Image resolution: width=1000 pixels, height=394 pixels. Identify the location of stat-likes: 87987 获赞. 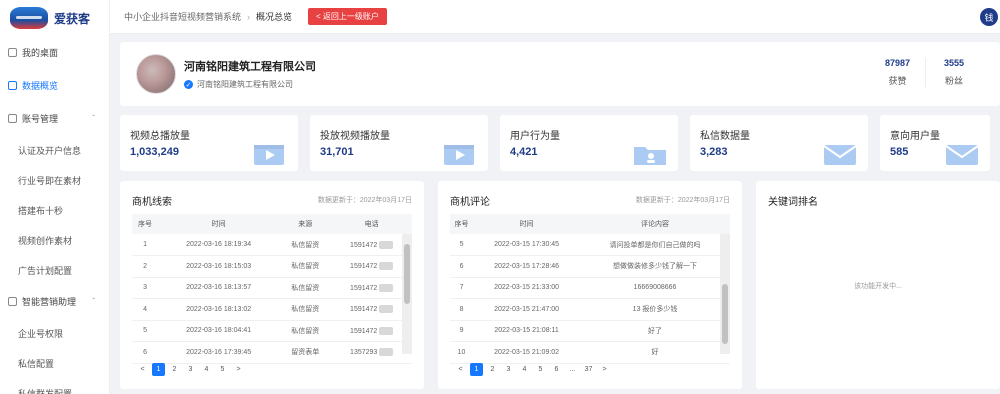
(898, 72).